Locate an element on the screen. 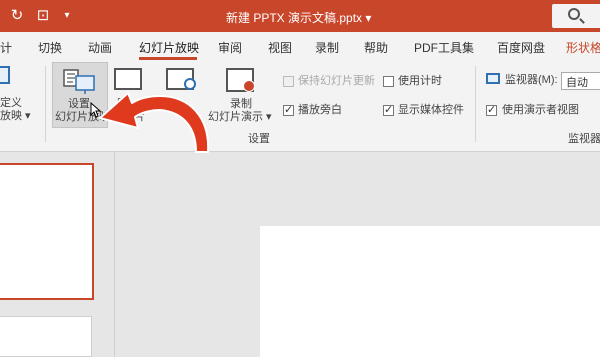 The height and width of the screenshot is (357, 600). quick-access-icon: ⊡ is located at coordinates (43, 16).